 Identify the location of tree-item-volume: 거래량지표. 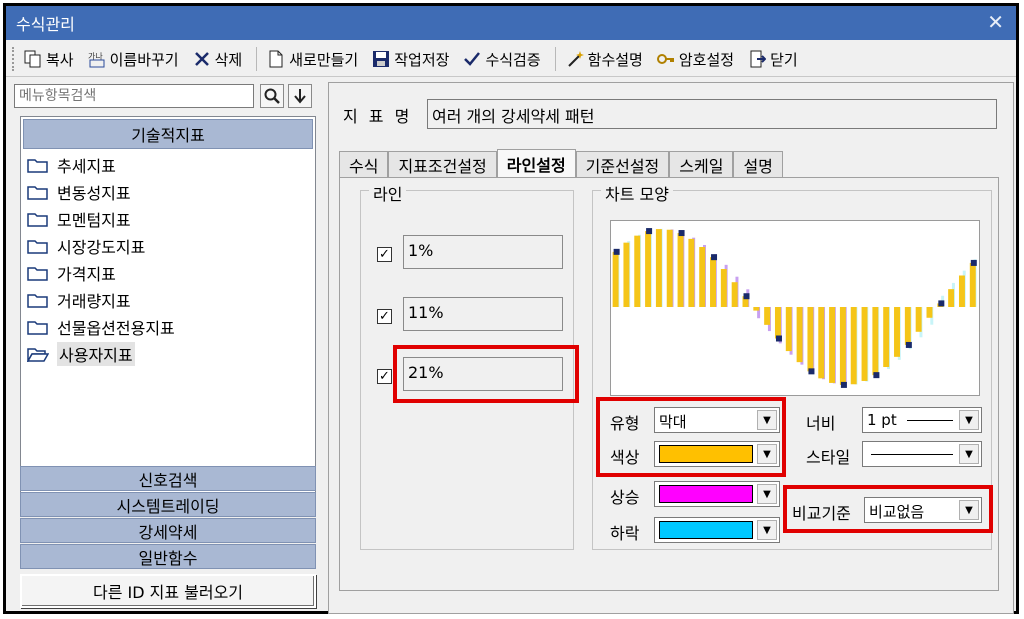
(168, 299).